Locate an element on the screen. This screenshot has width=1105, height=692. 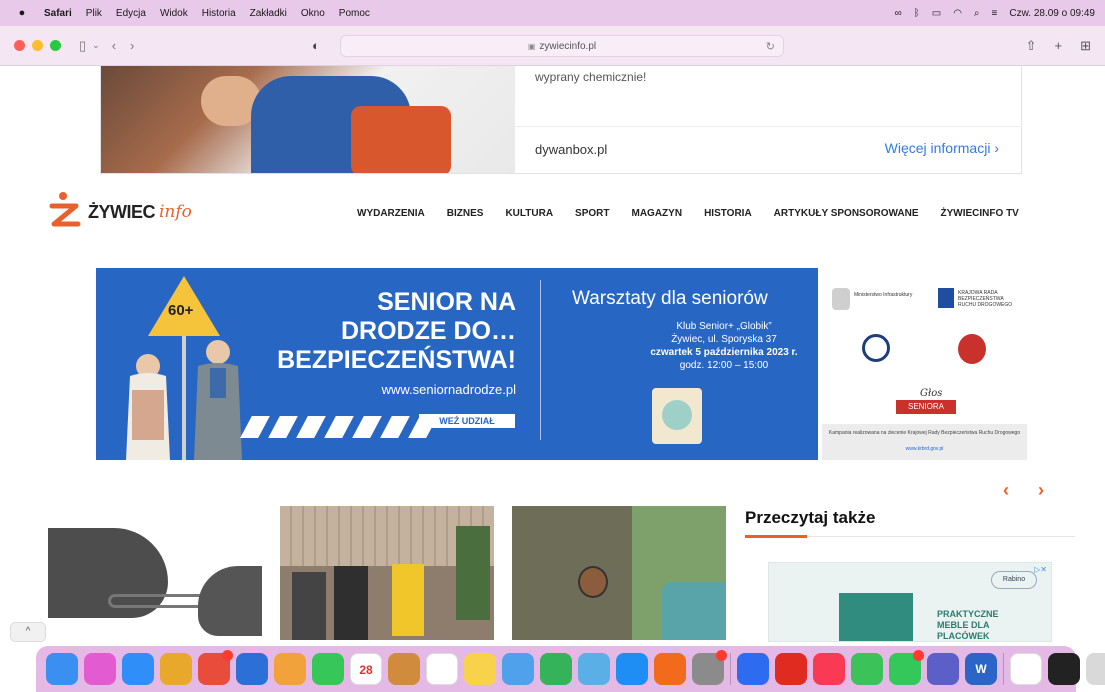
dock-music-icon is located at coordinates (829, 669).